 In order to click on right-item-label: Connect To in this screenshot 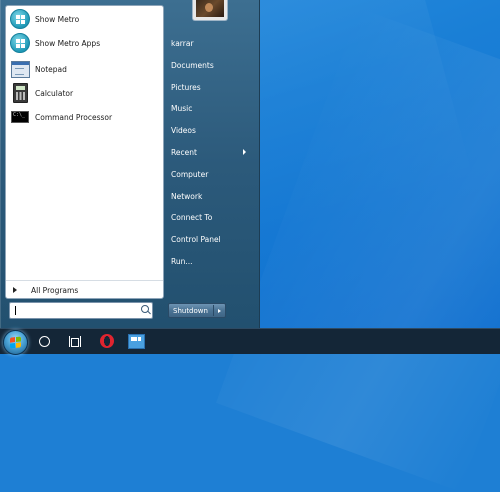, I will do `click(192, 217)`.